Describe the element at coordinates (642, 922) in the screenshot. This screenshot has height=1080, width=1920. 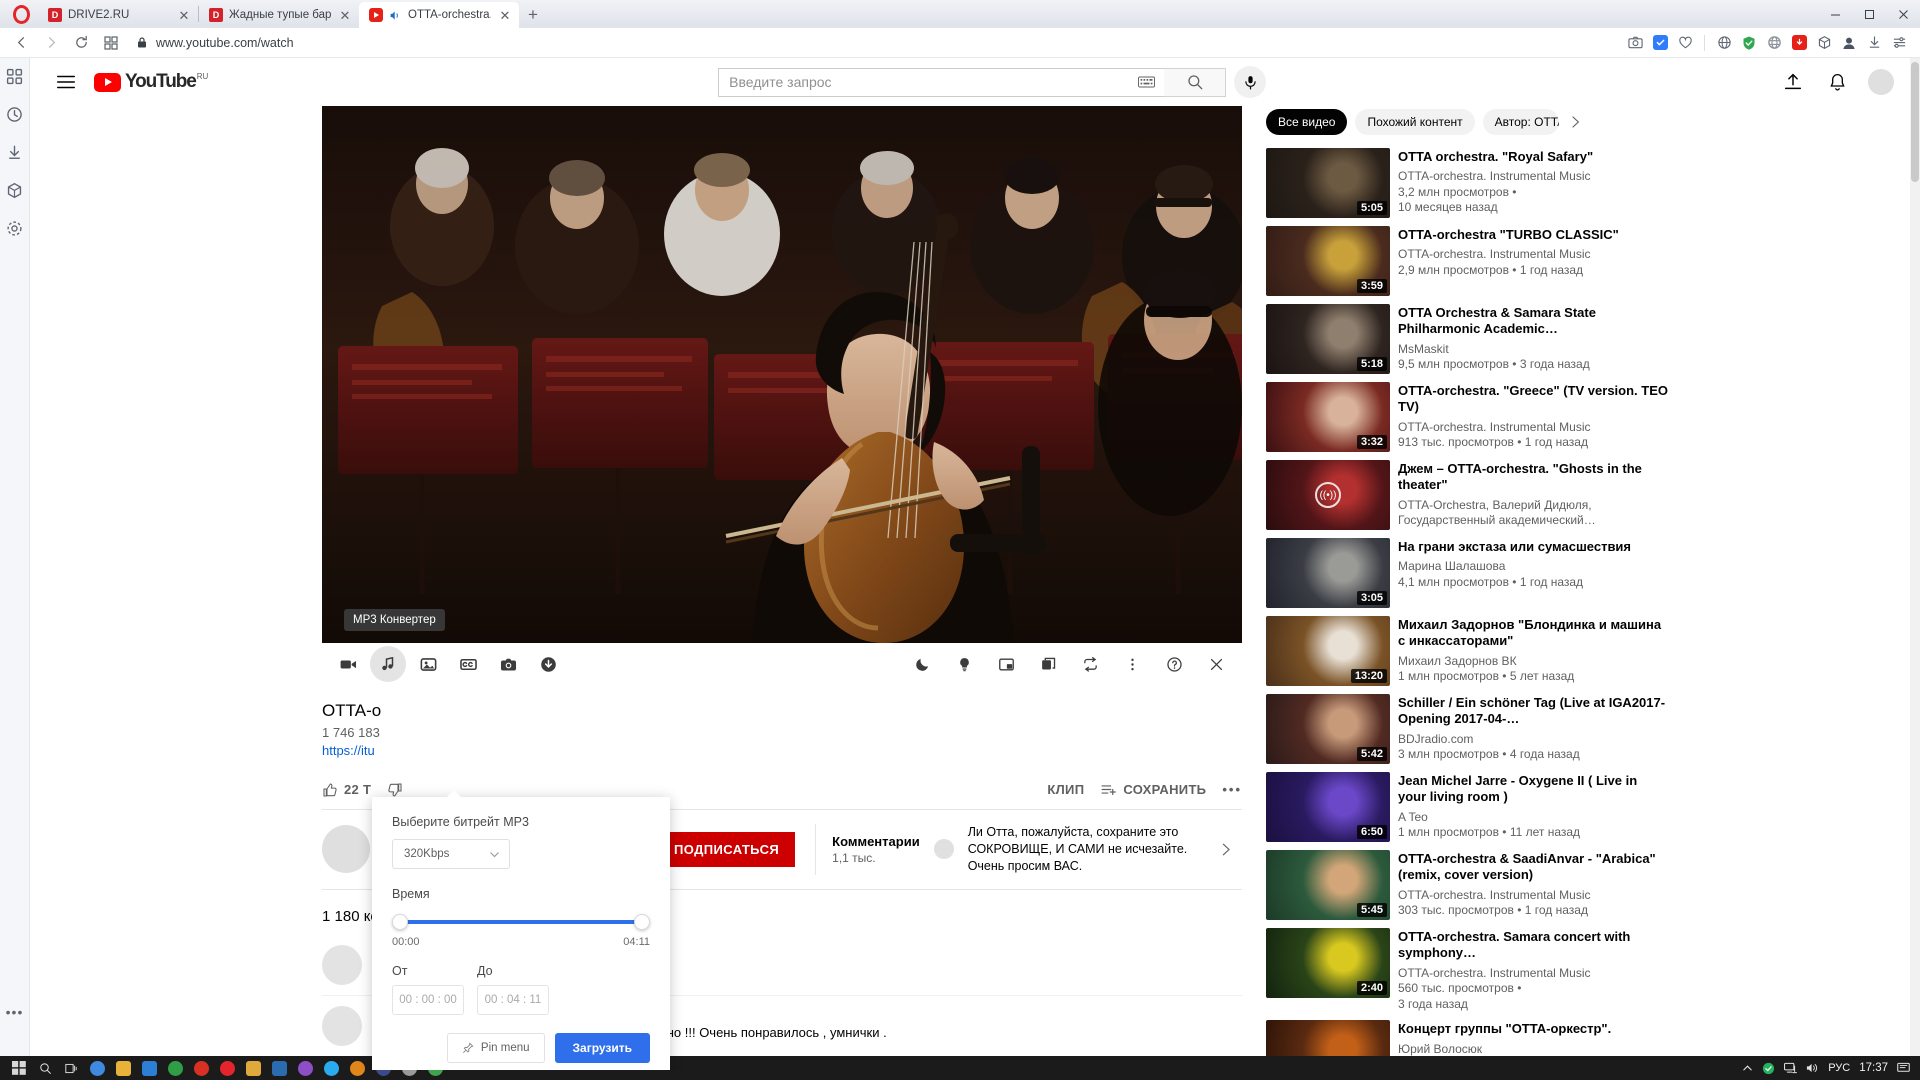
I see `slider-handle-end` at that location.